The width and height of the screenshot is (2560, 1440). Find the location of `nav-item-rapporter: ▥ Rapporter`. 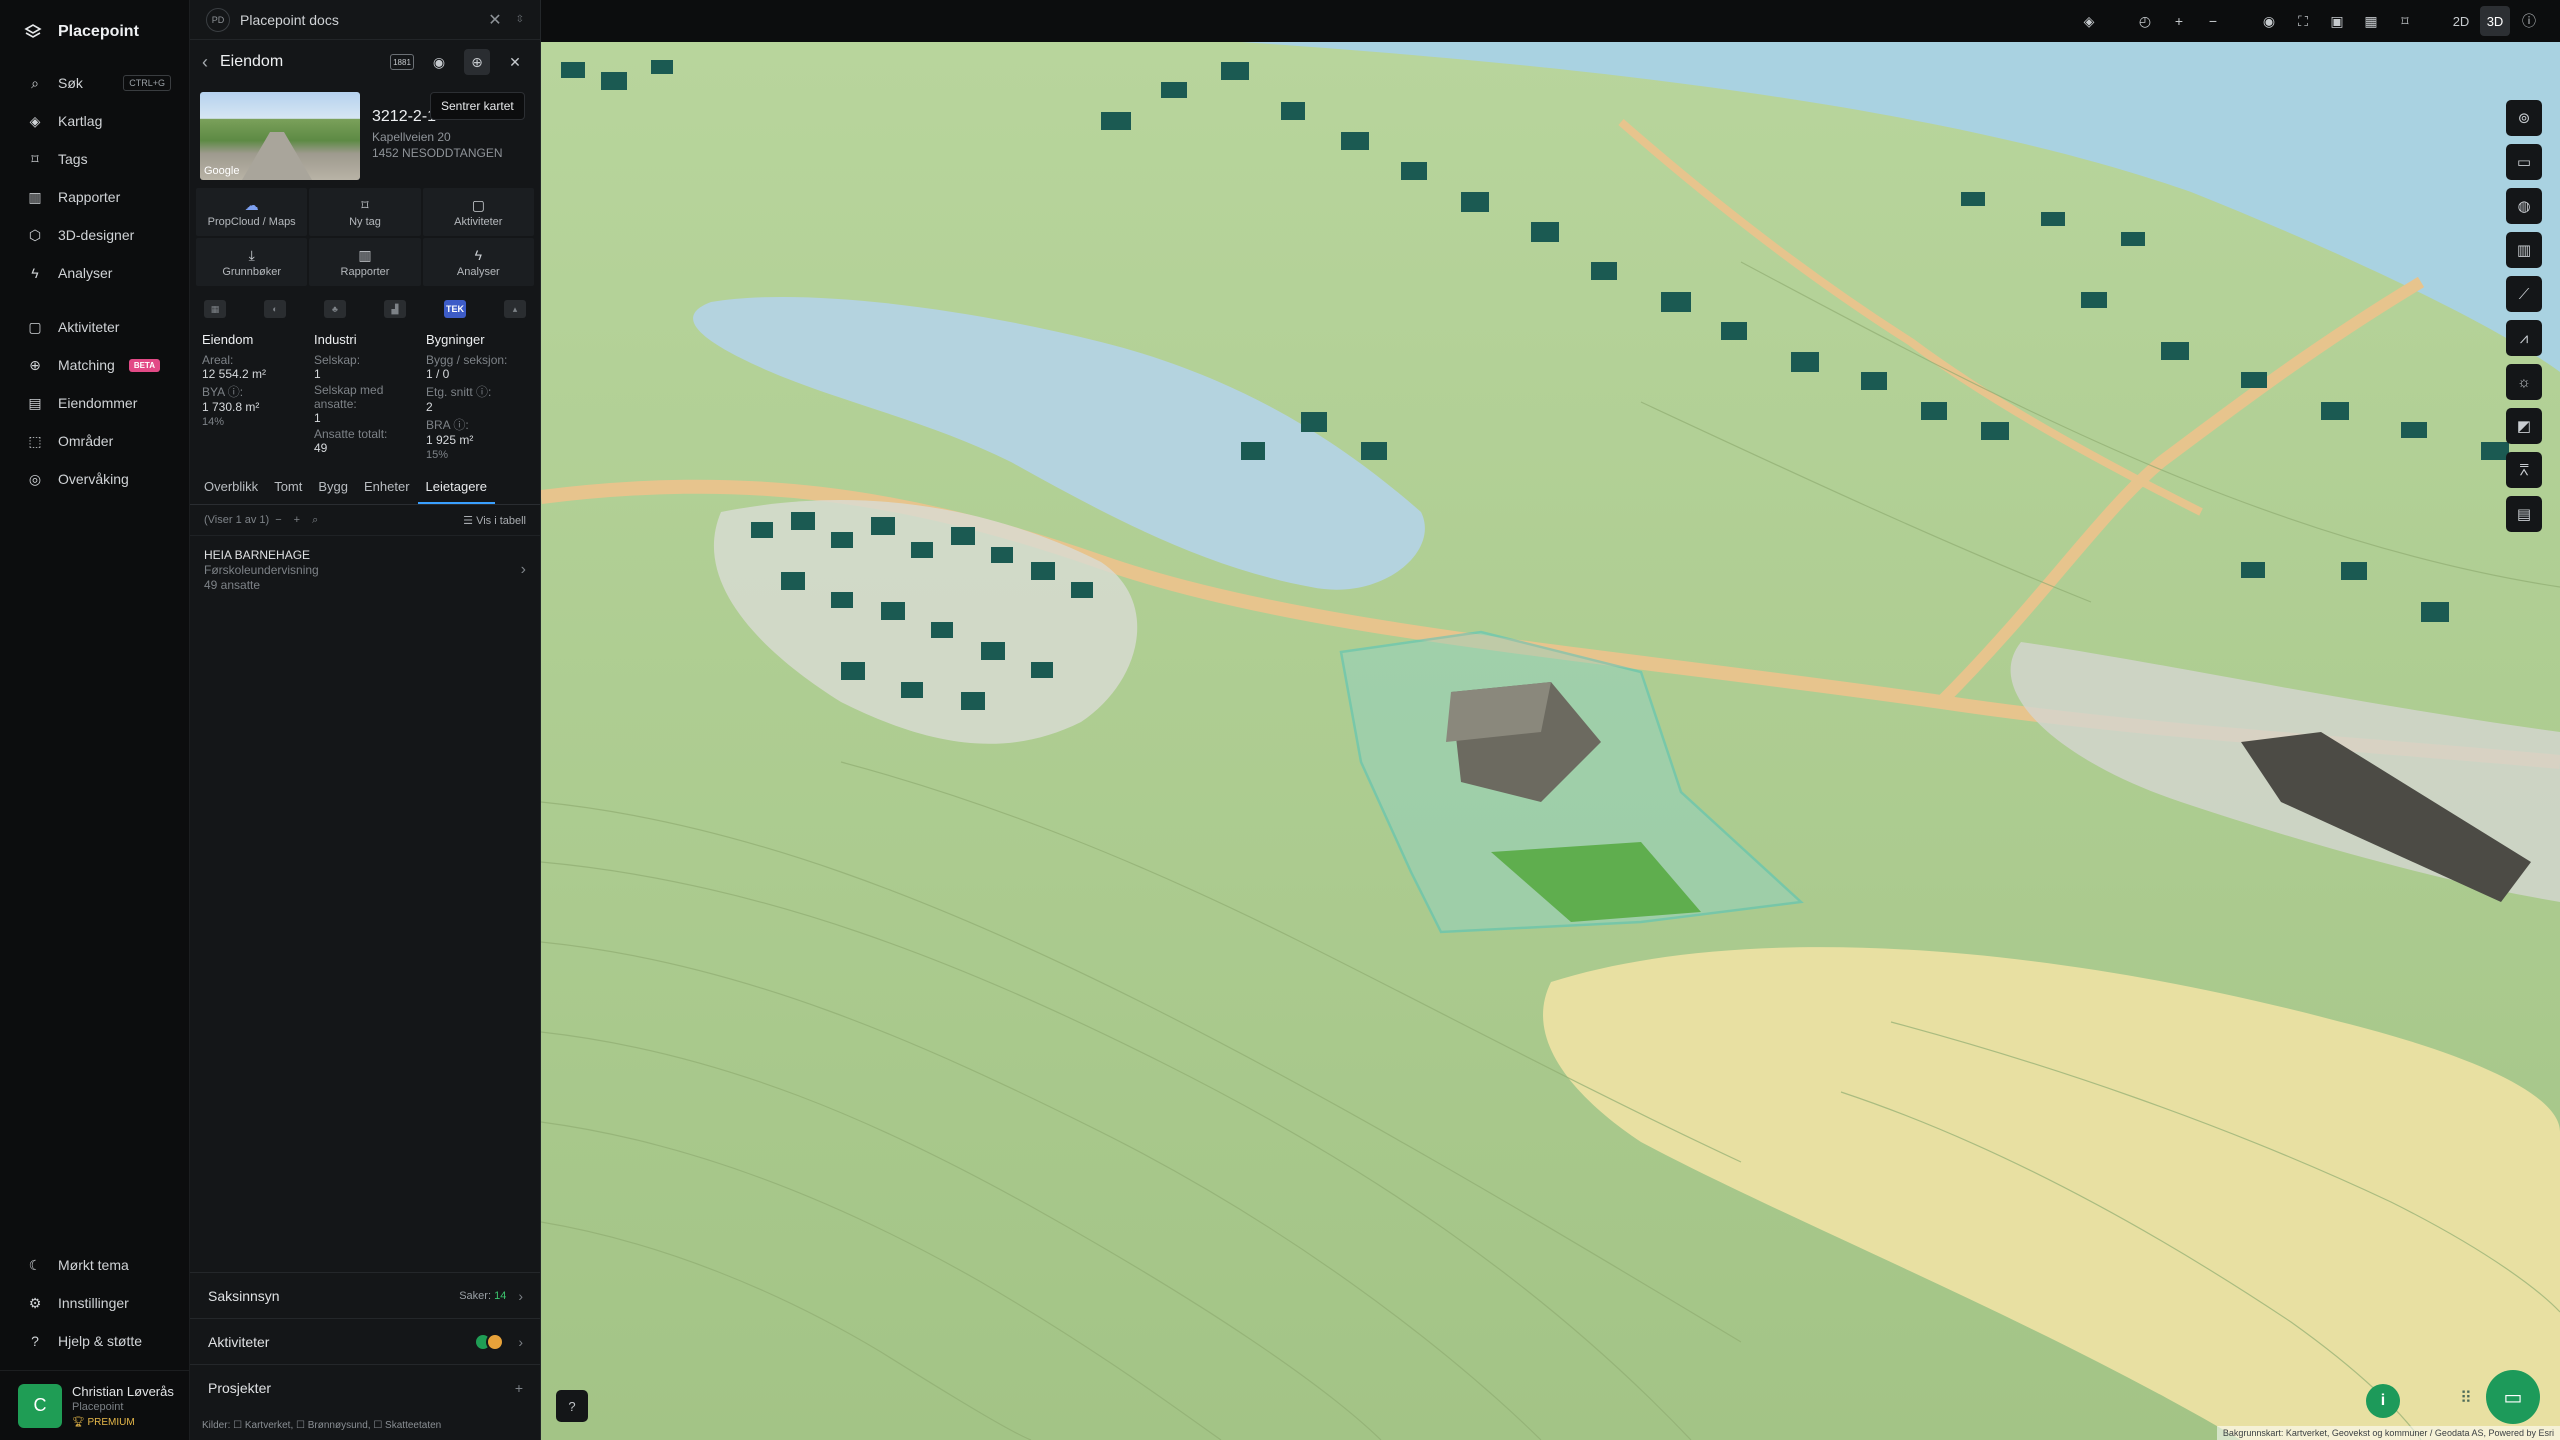

nav-item-rapporter: ▥ Rapporter is located at coordinates (94, 197).